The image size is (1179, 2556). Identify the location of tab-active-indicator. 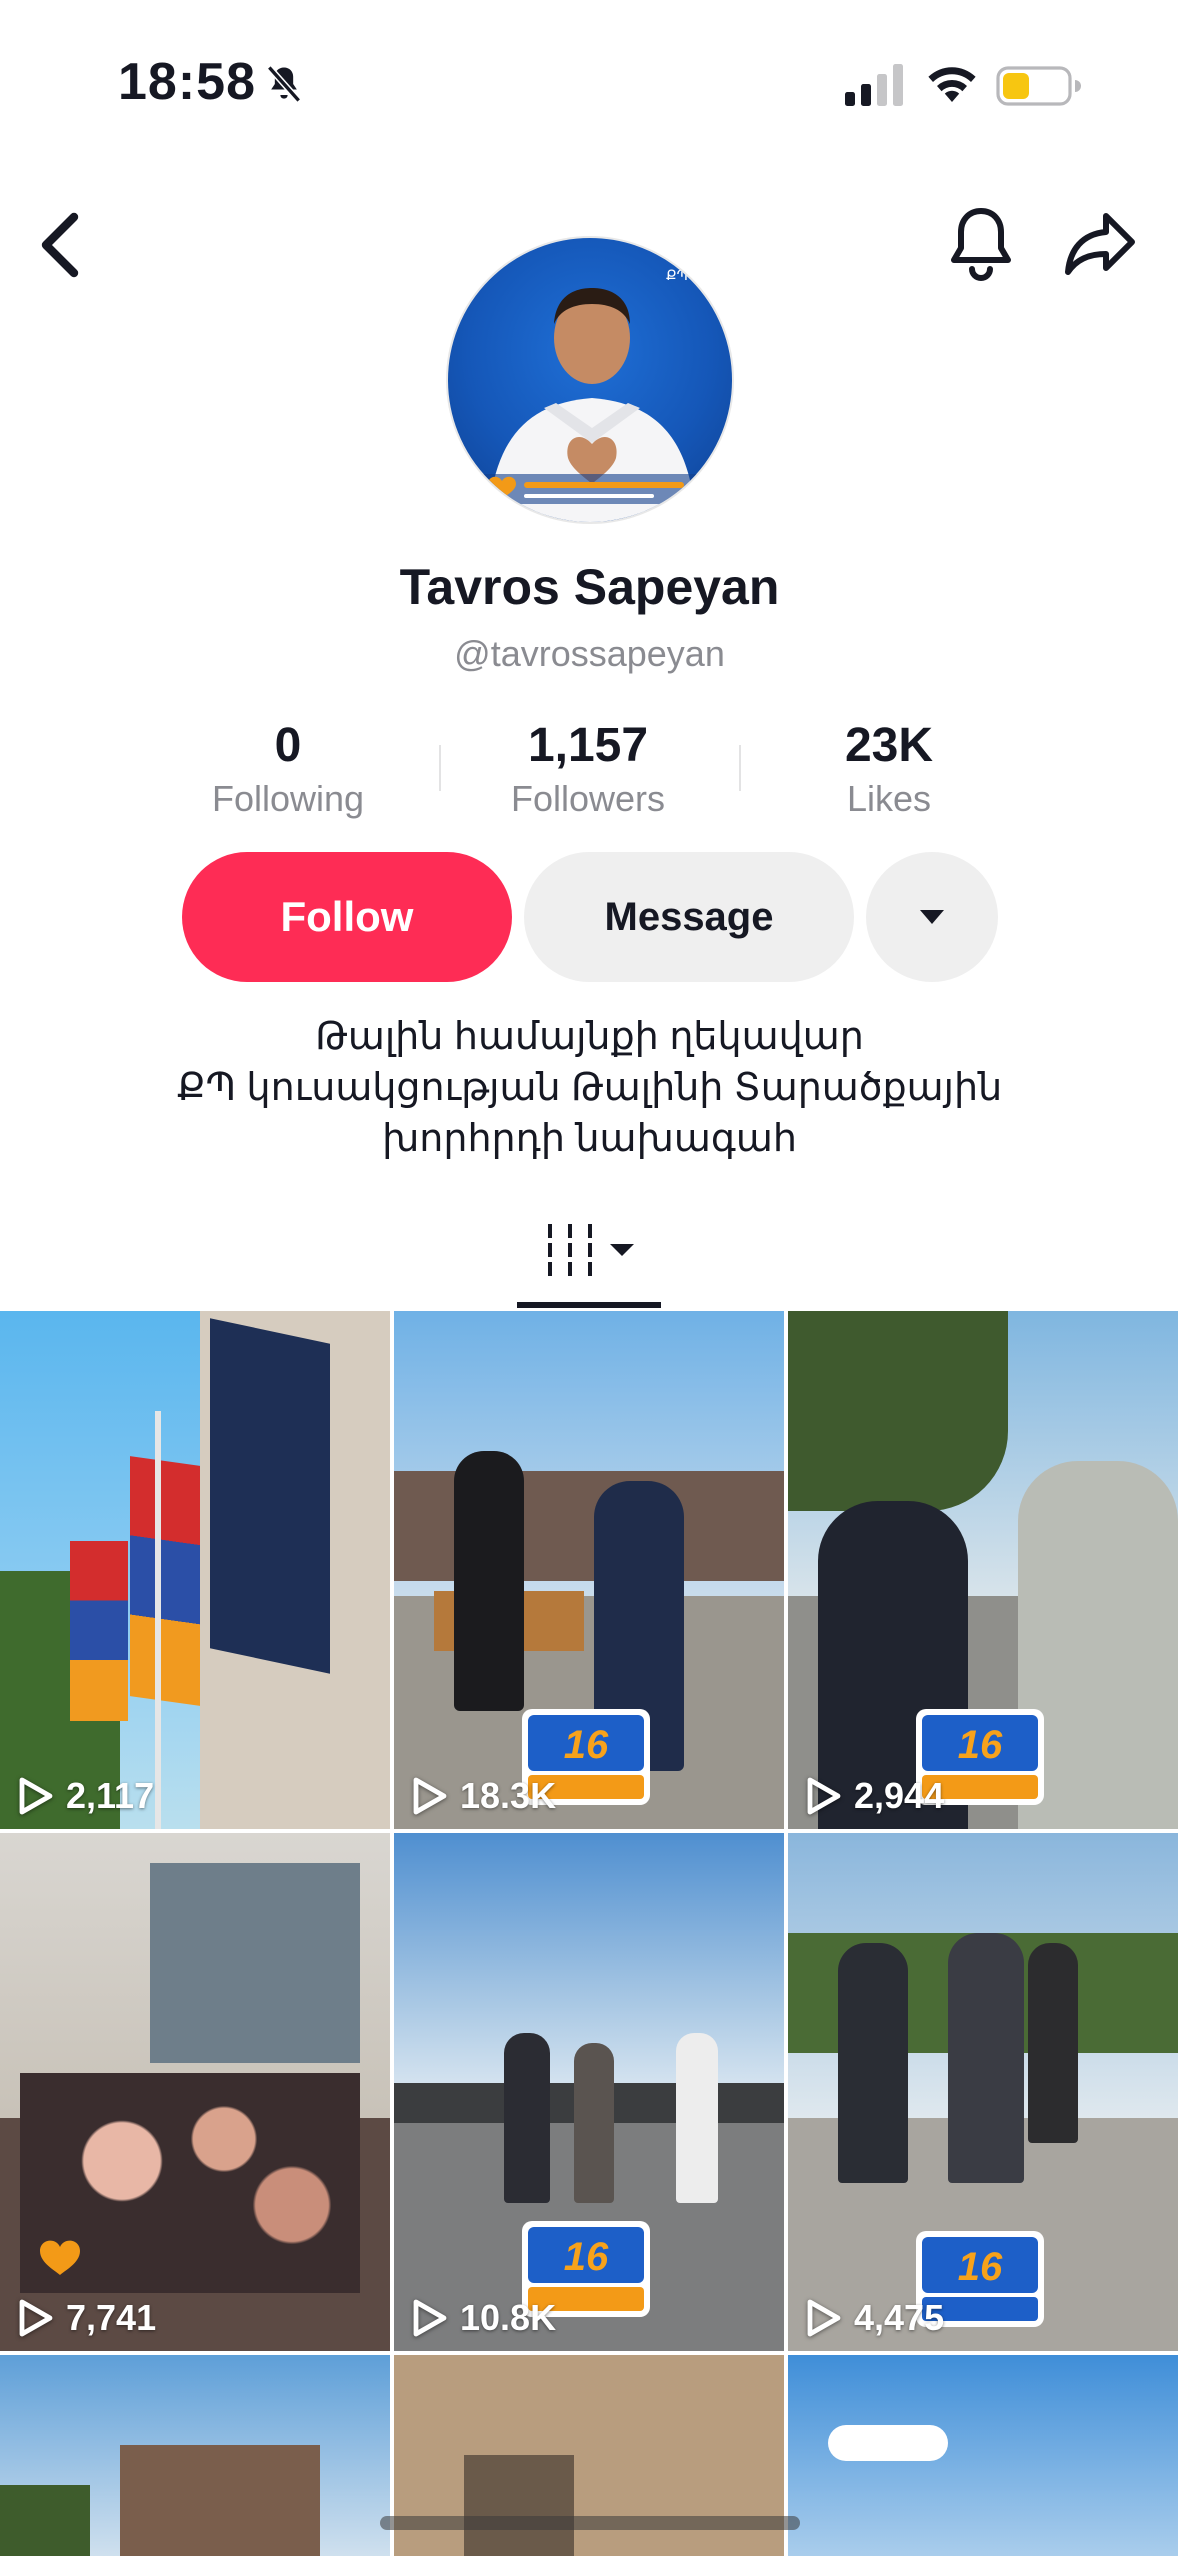
(589, 1305).